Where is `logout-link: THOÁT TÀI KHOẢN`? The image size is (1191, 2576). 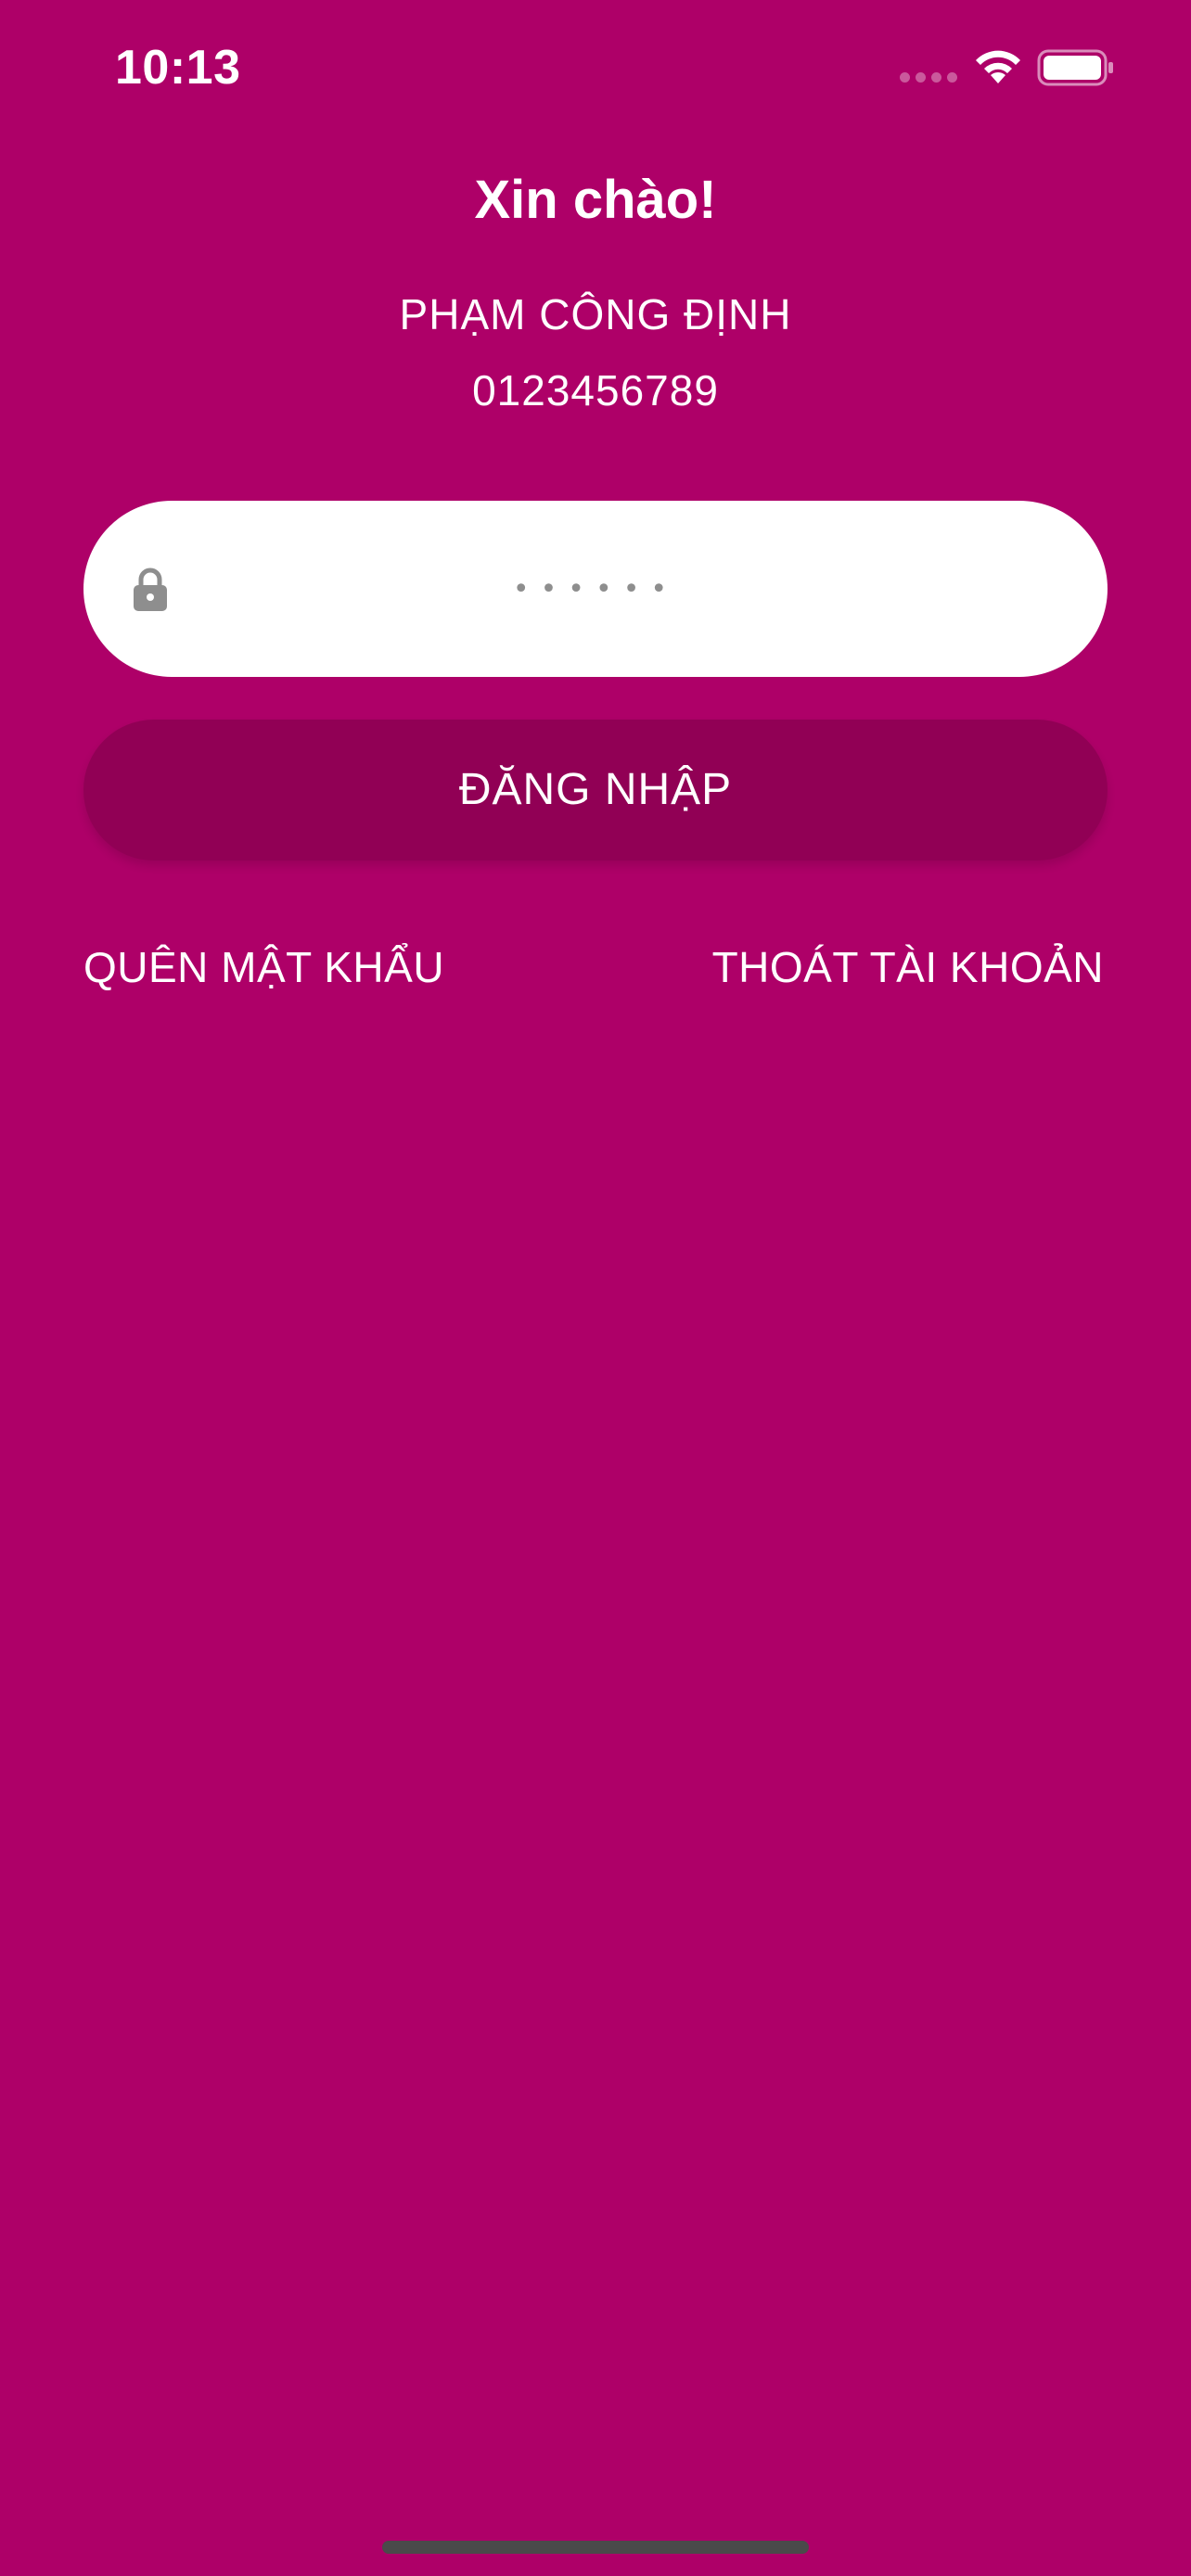
logout-link: THOÁT TÀI KHOẢN is located at coordinates (908, 968).